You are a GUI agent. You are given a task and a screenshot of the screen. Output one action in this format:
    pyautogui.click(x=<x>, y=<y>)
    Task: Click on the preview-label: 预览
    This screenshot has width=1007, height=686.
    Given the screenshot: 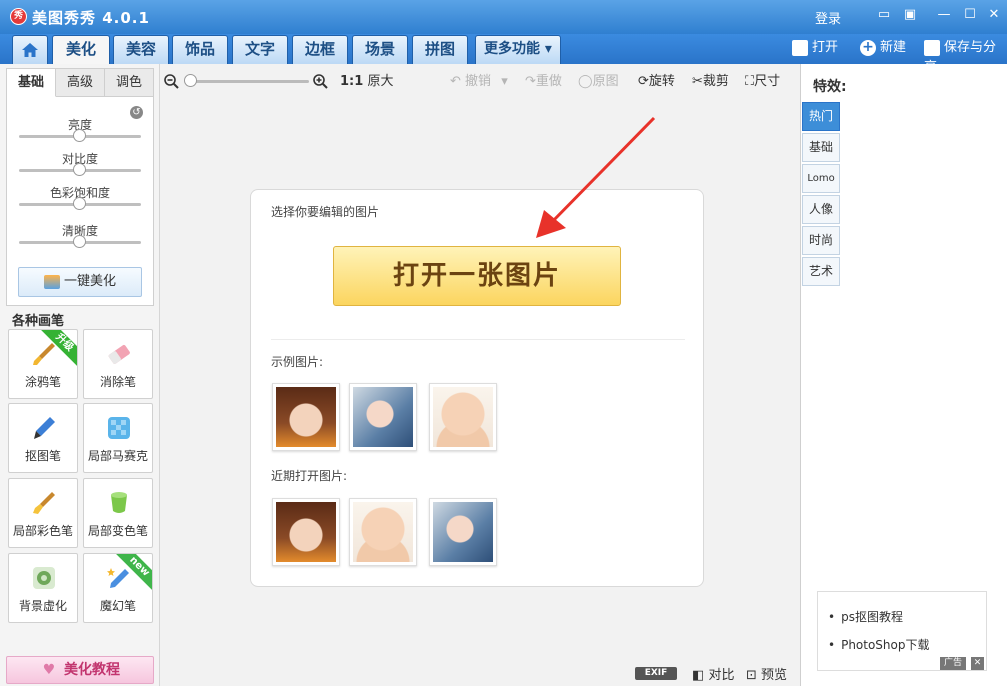 What is the action you would take?
    pyautogui.click(x=774, y=675)
    